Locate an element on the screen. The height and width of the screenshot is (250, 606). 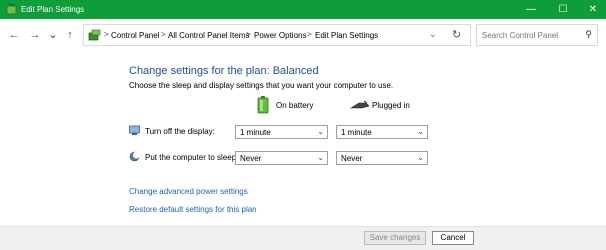
save-changes-button: Save changes is located at coordinates (395, 238).